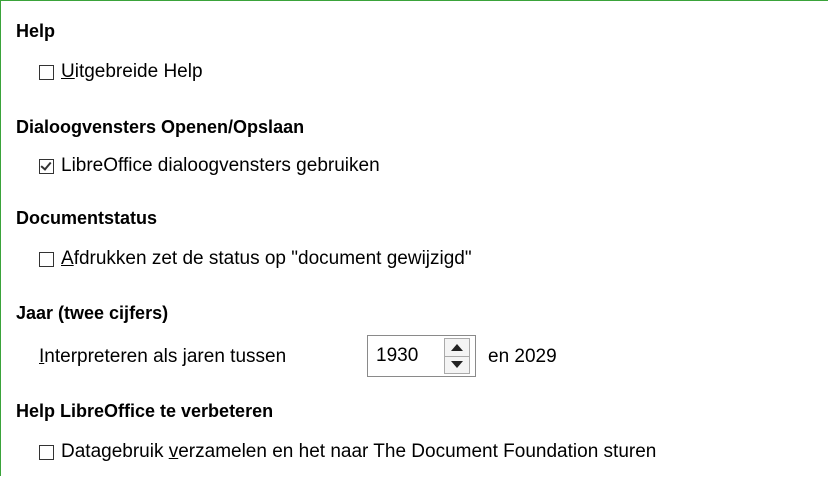 This screenshot has height=477, width=829. I want to click on use-libreoffice-dialogs-checkbox: LibreOffice dialoogvensters gebruiken, so click(209, 166).